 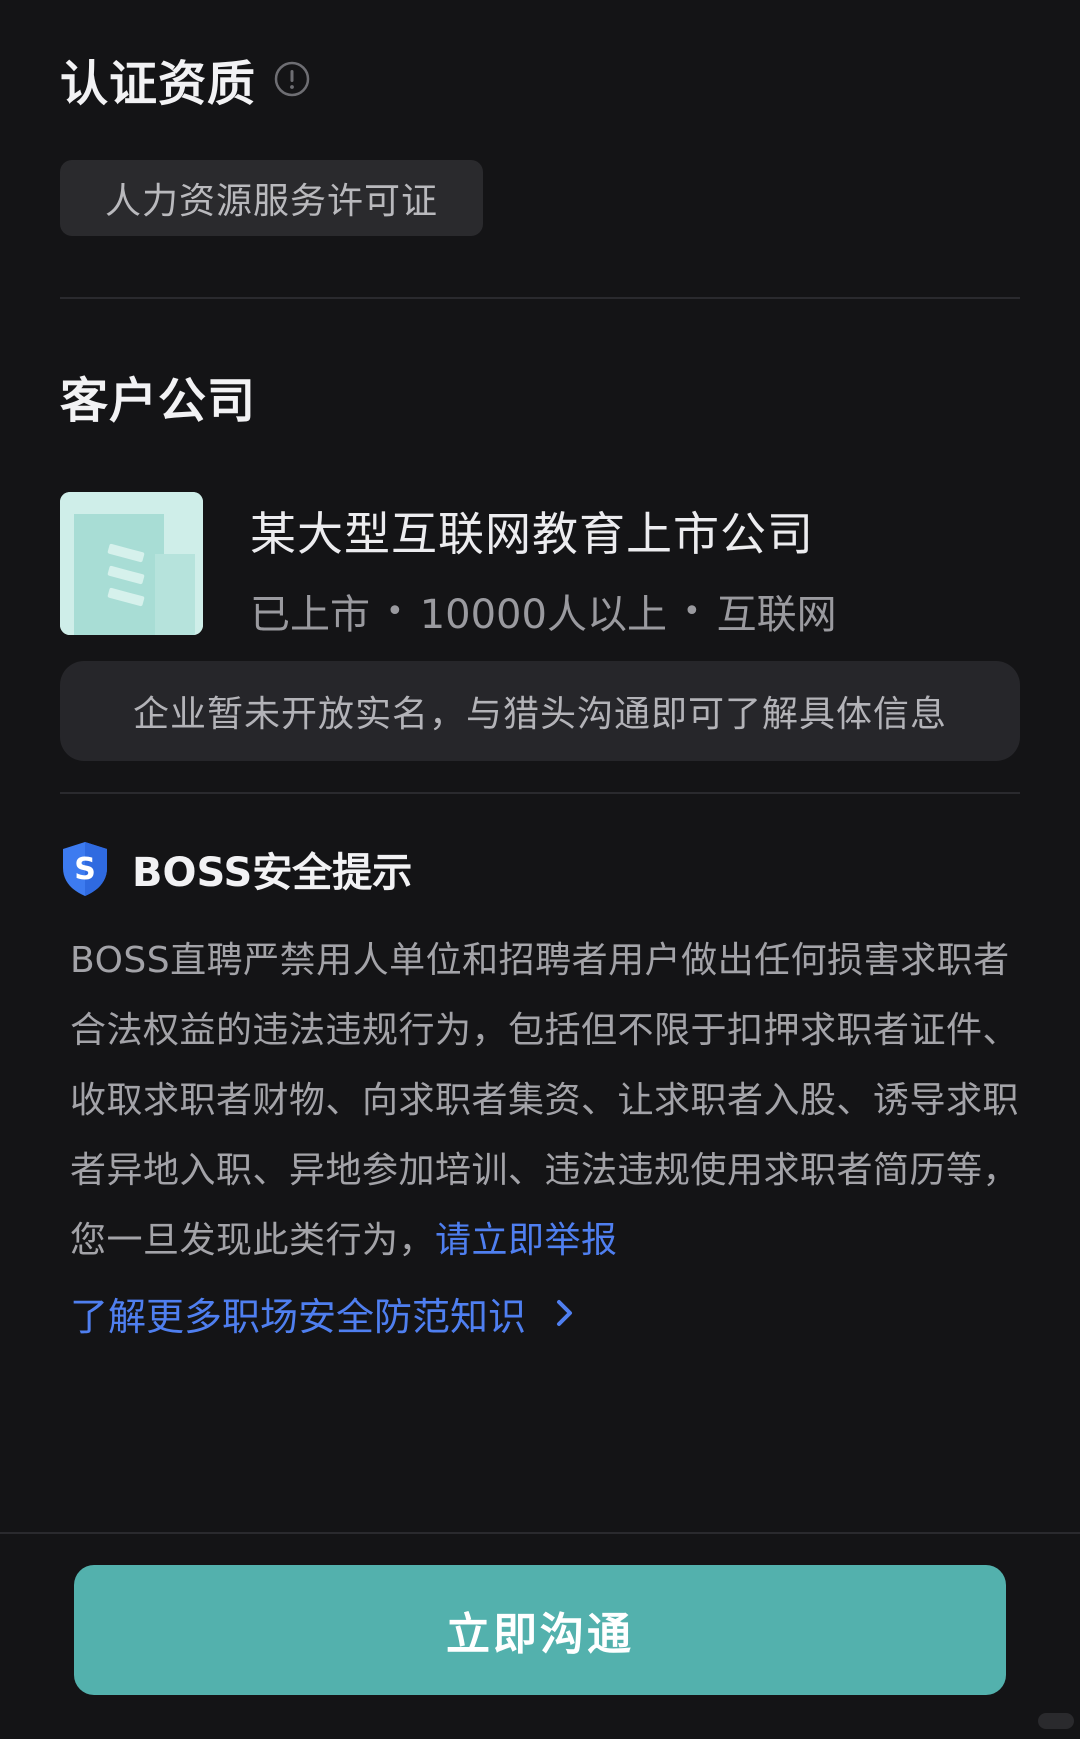 I want to click on certification-badge: 人力资源服务许可证, so click(x=271, y=198).